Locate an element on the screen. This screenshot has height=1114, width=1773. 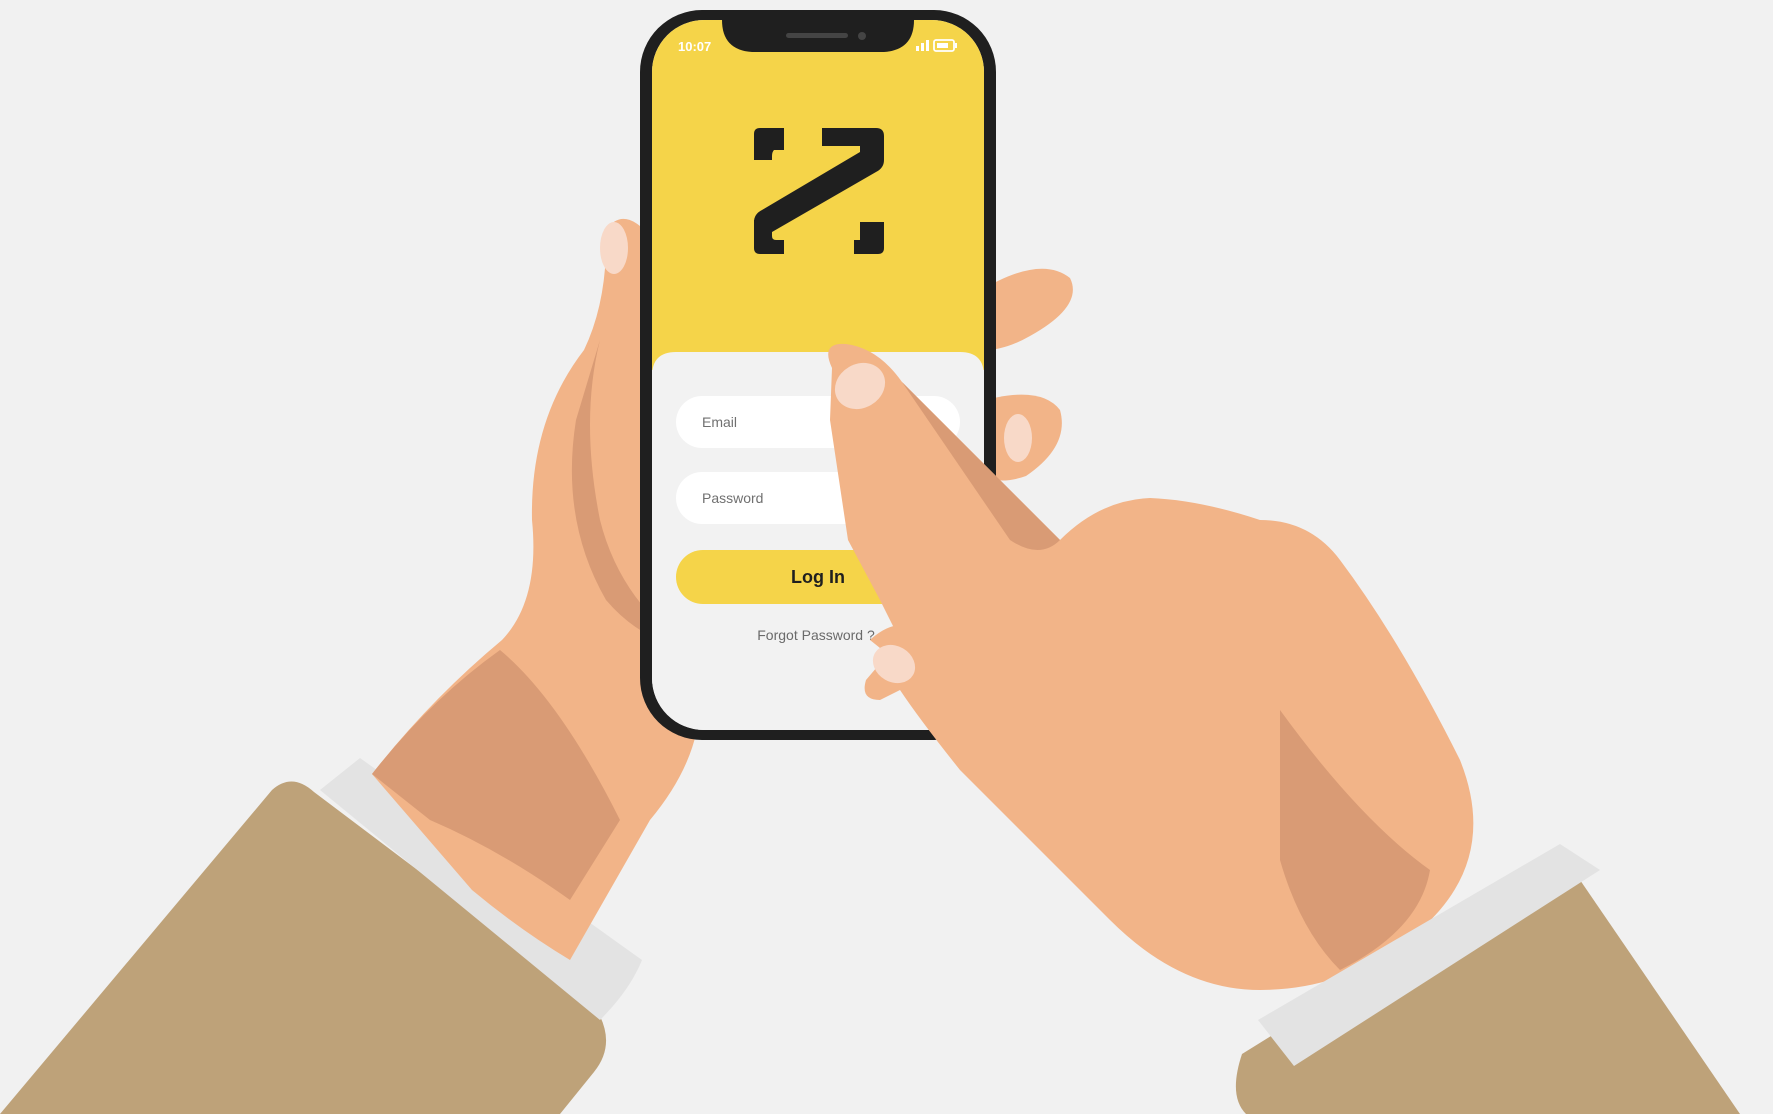
email-placeholder: Email is located at coordinates (719, 422).